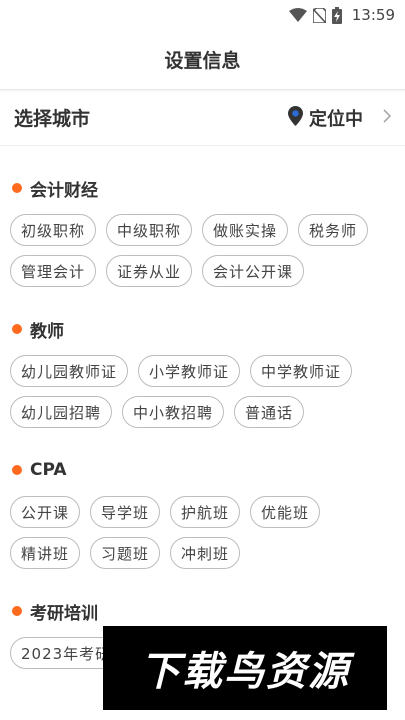 This screenshot has height=720, width=405. I want to click on chevron-right-icon, so click(387, 117).